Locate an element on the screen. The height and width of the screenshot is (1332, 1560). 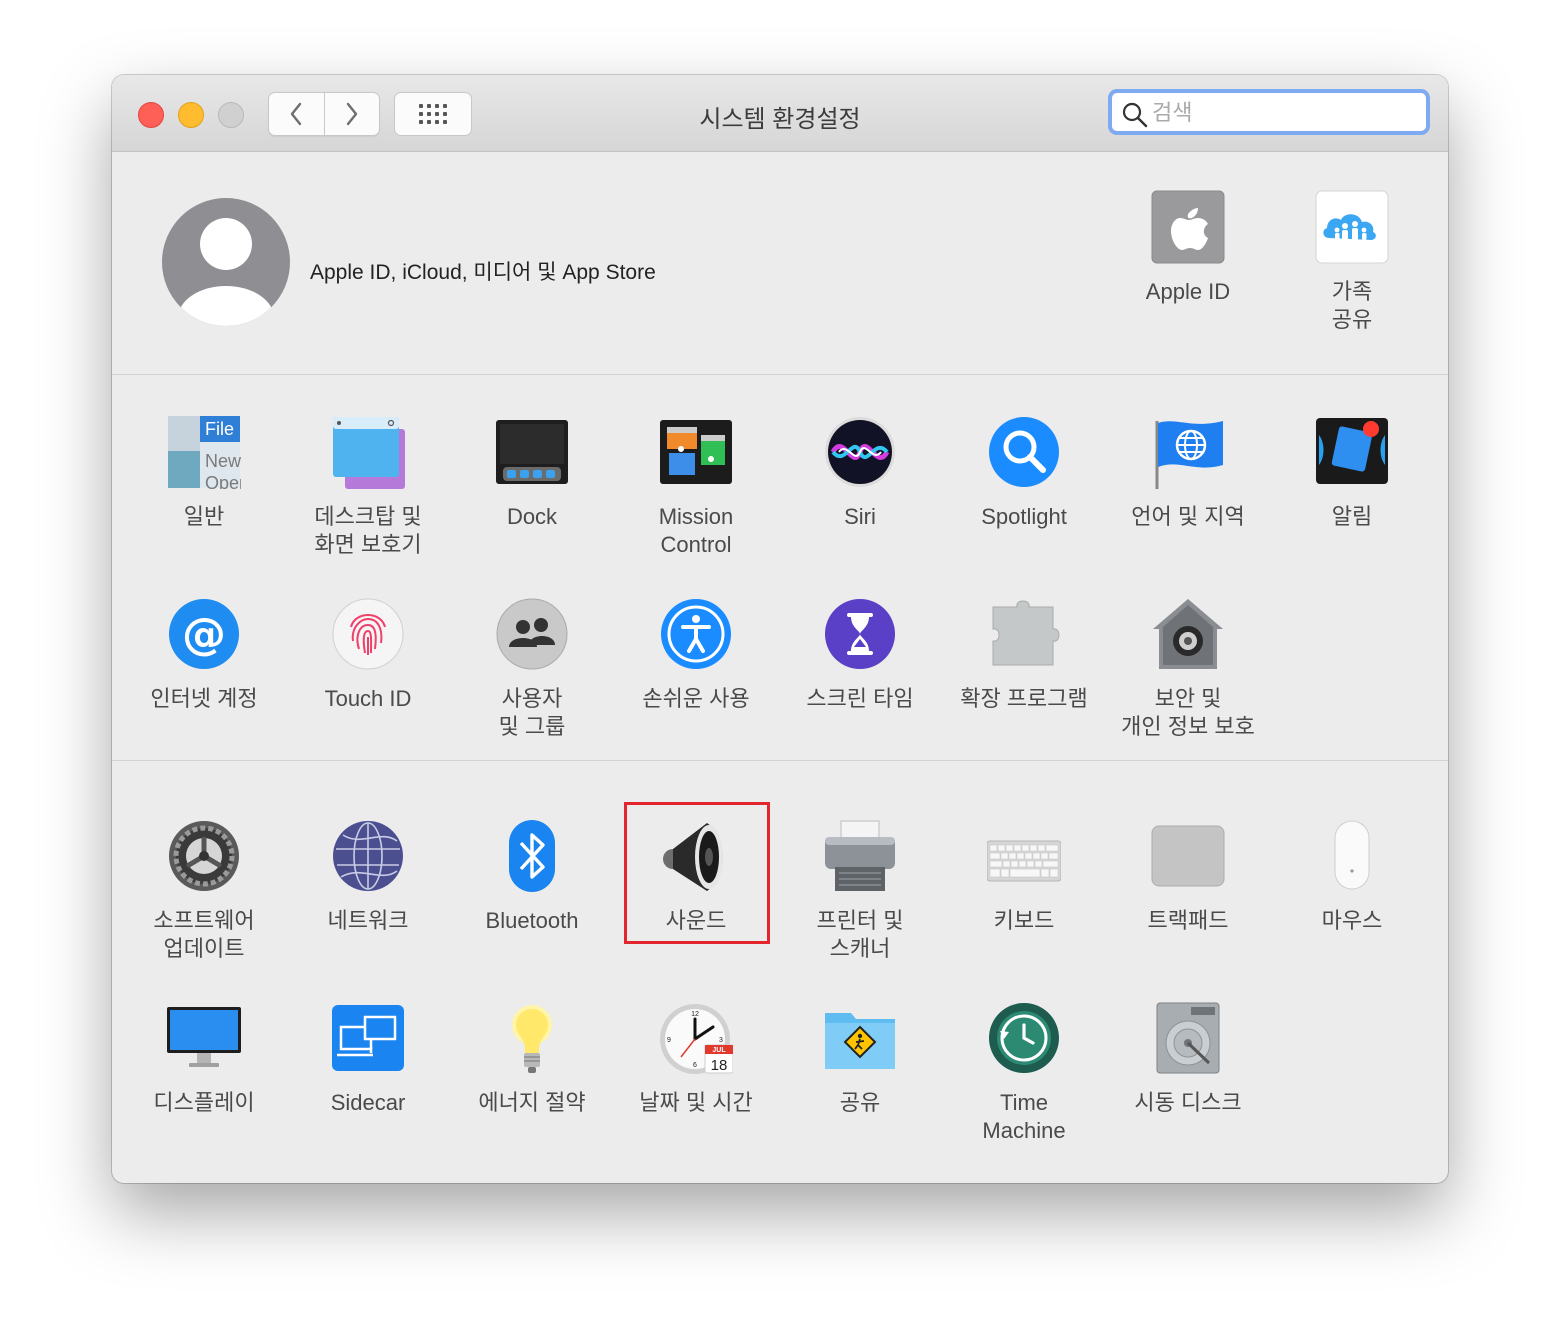
sidecar-icon is located at coordinates (368, 1038).